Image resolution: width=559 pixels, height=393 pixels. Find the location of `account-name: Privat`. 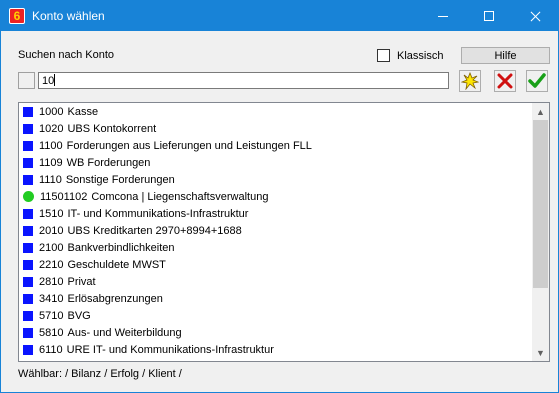

account-name: Privat is located at coordinates (81, 281).